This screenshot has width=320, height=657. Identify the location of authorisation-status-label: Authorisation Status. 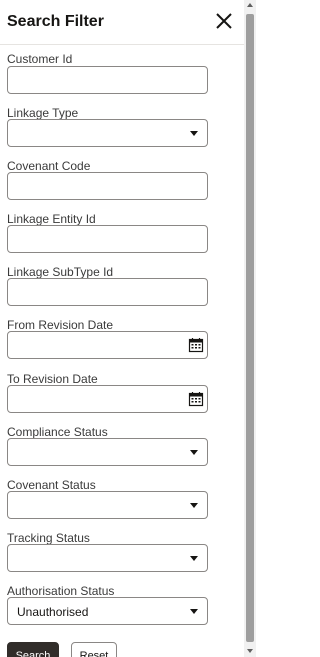
(61, 591).